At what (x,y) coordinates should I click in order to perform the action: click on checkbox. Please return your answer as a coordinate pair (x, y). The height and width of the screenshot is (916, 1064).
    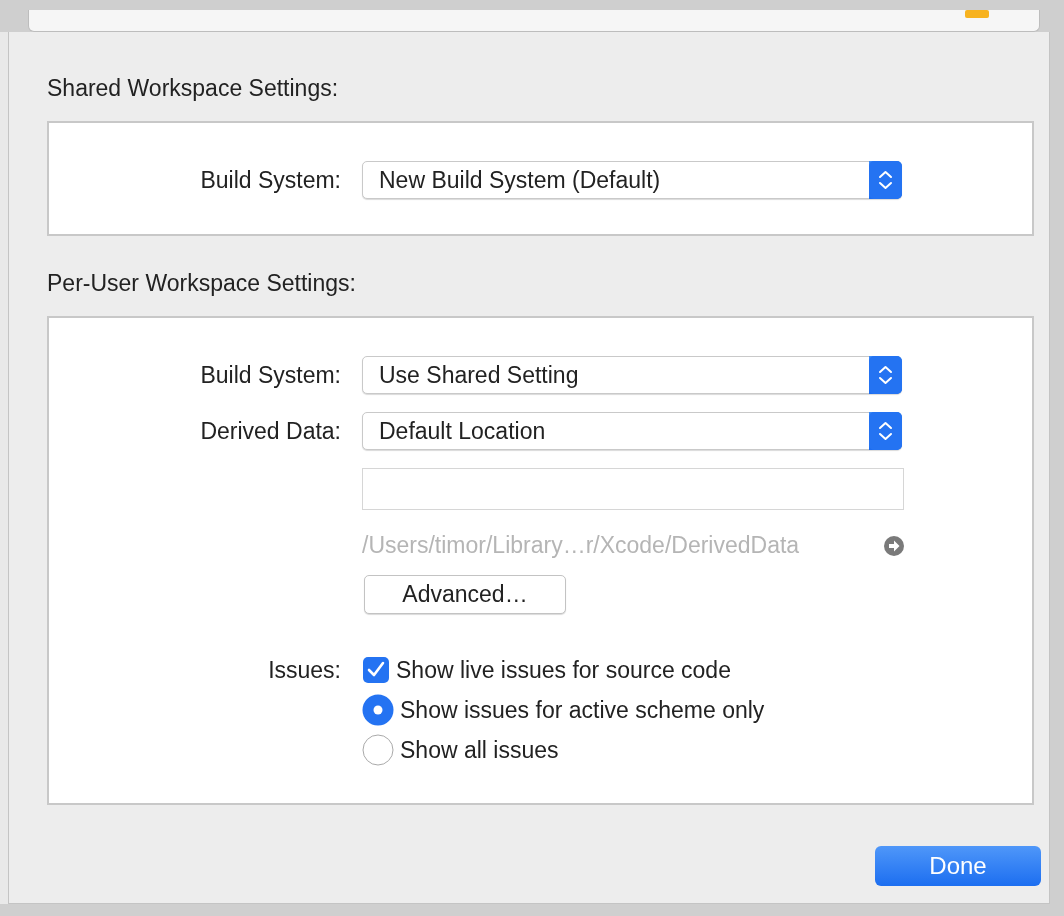
    Looking at the image, I should click on (376, 670).